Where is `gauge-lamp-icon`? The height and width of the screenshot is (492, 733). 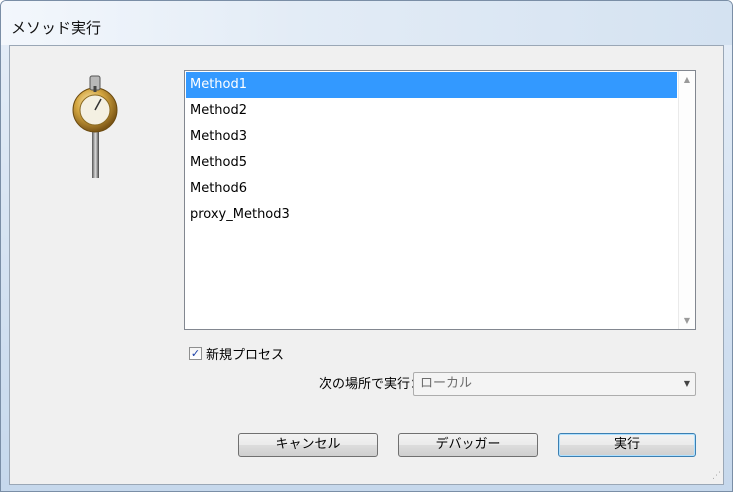
gauge-lamp-icon is located at coordinates (95, 126).